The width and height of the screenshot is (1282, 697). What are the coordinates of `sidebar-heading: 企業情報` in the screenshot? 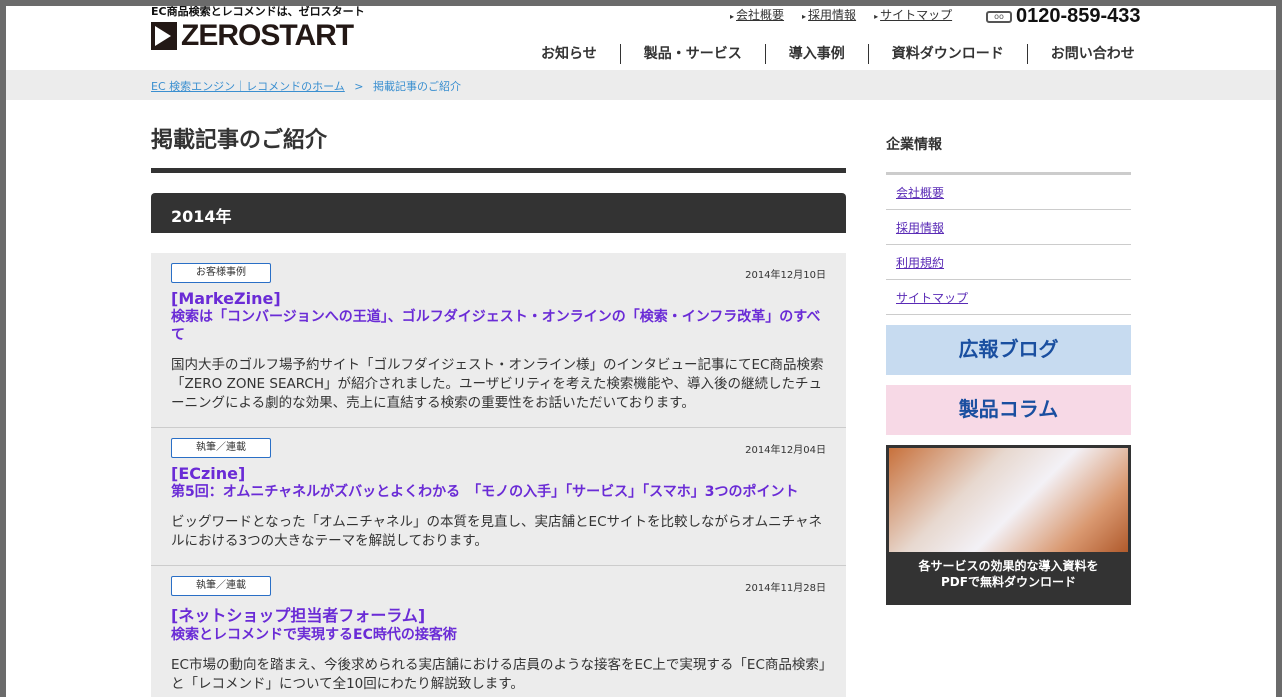 It's located at (1008, 154).